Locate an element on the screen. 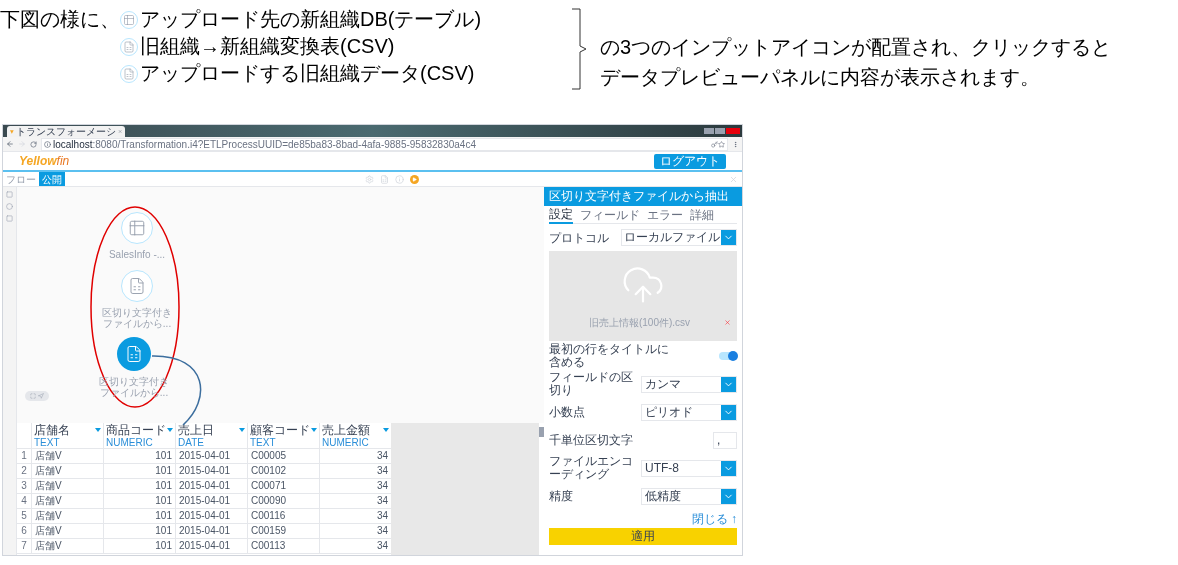  panel-tab: 設定 is located at coordinates (561, 214).